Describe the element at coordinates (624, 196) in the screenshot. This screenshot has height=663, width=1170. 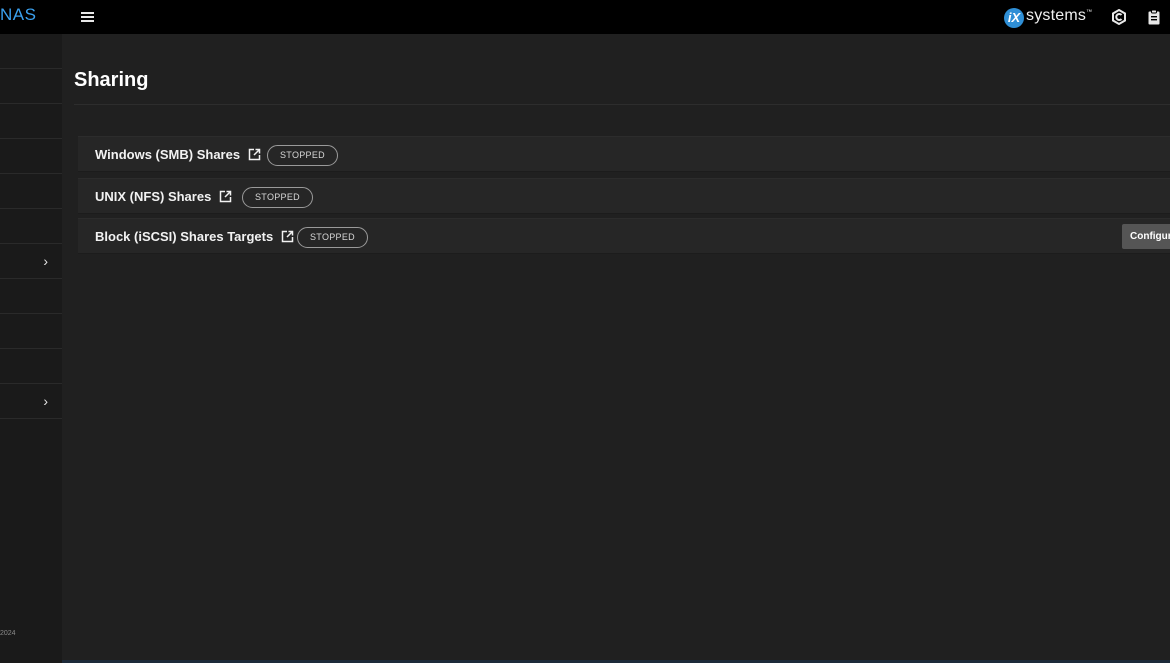
I see `share-row-nfs: UNIX (NFS) Shares STOPPED` at that location.